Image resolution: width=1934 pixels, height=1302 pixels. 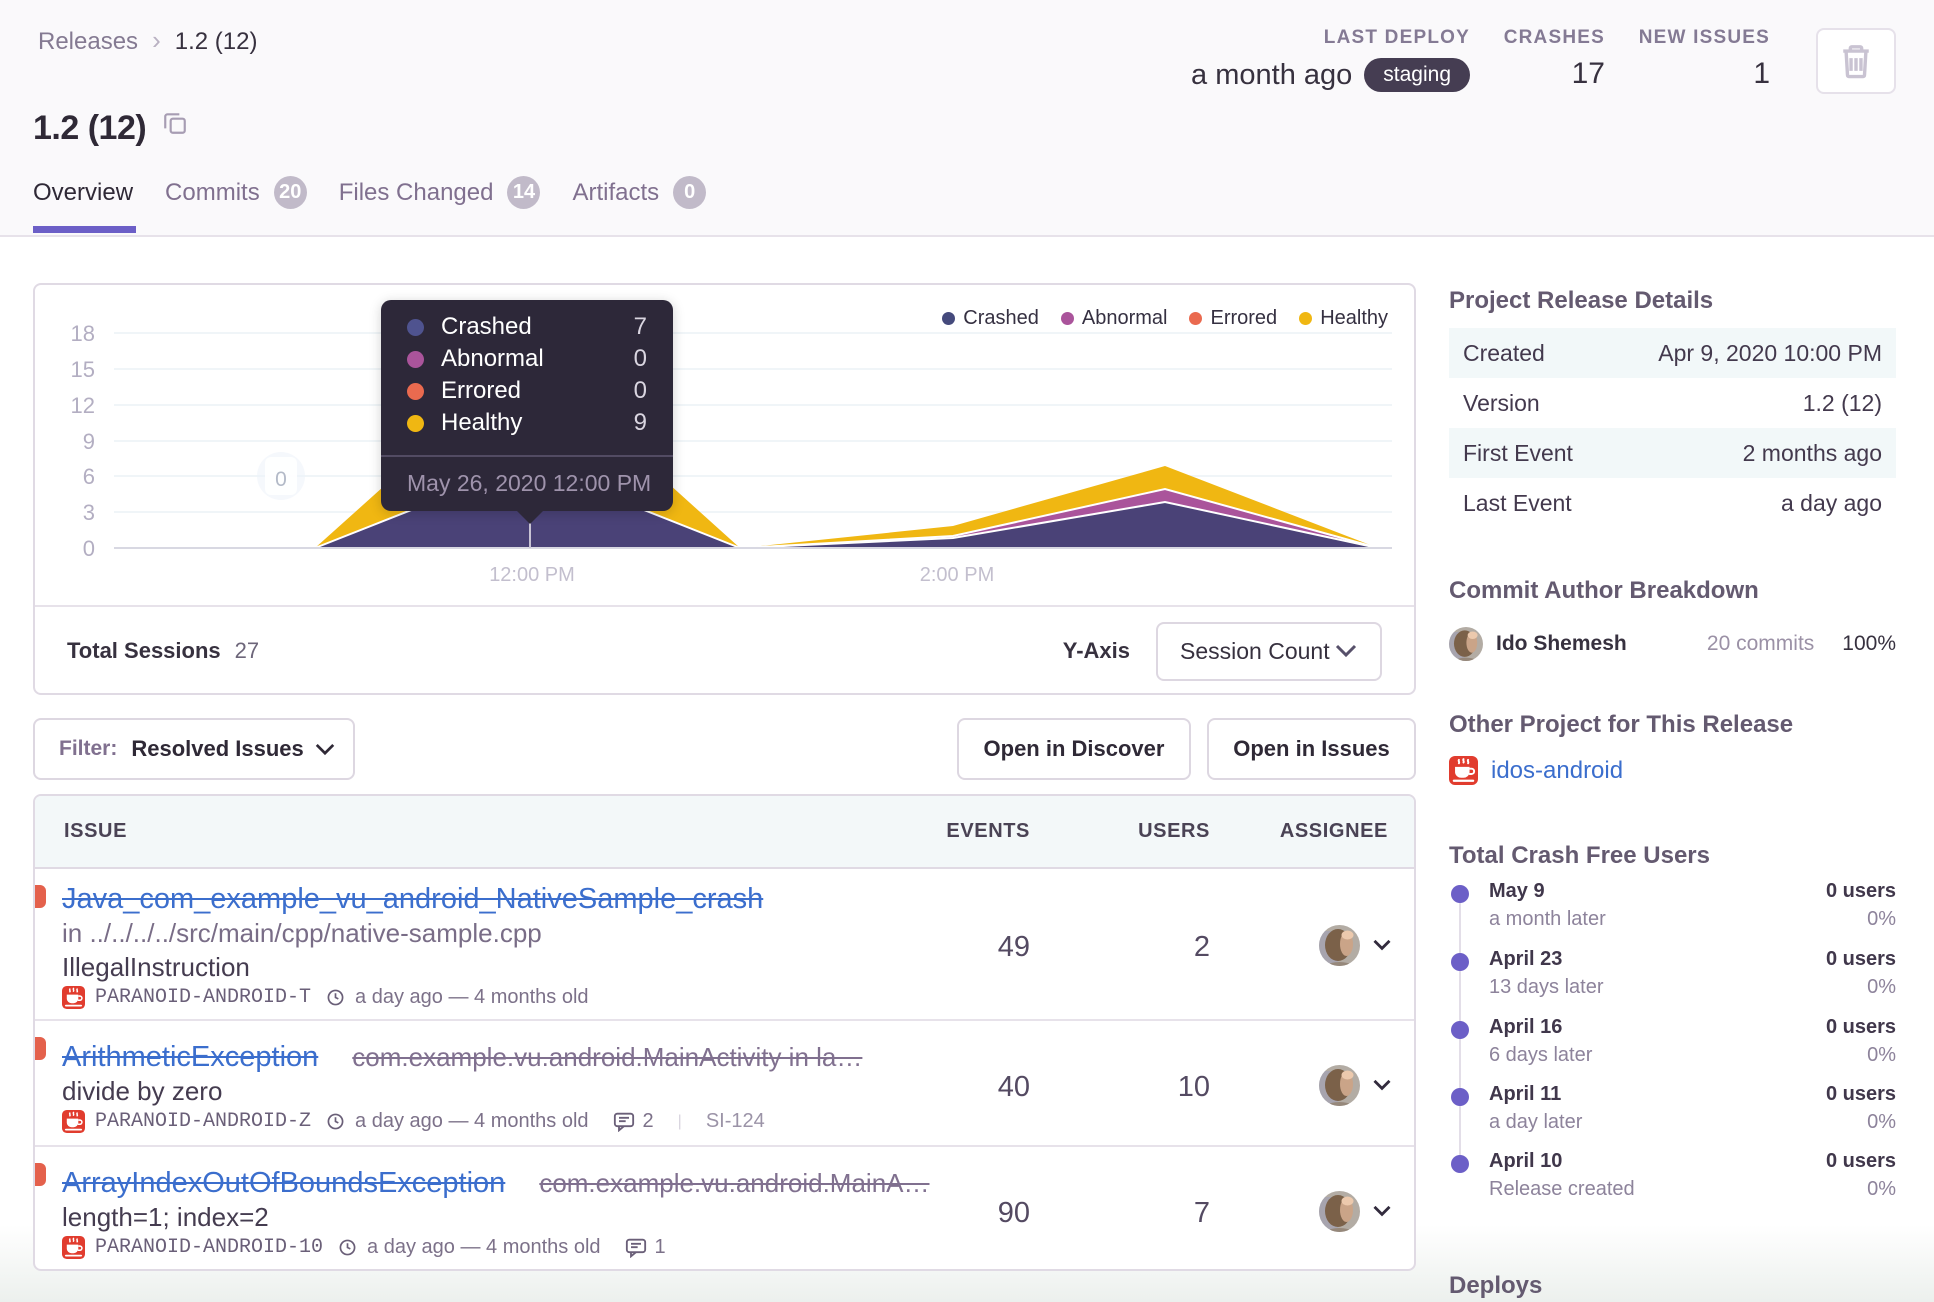 What do you see at coordinates (532, 575) in the screenshot?
I see `svg-text: 12:00 PM` at bounding box center [532, 575].